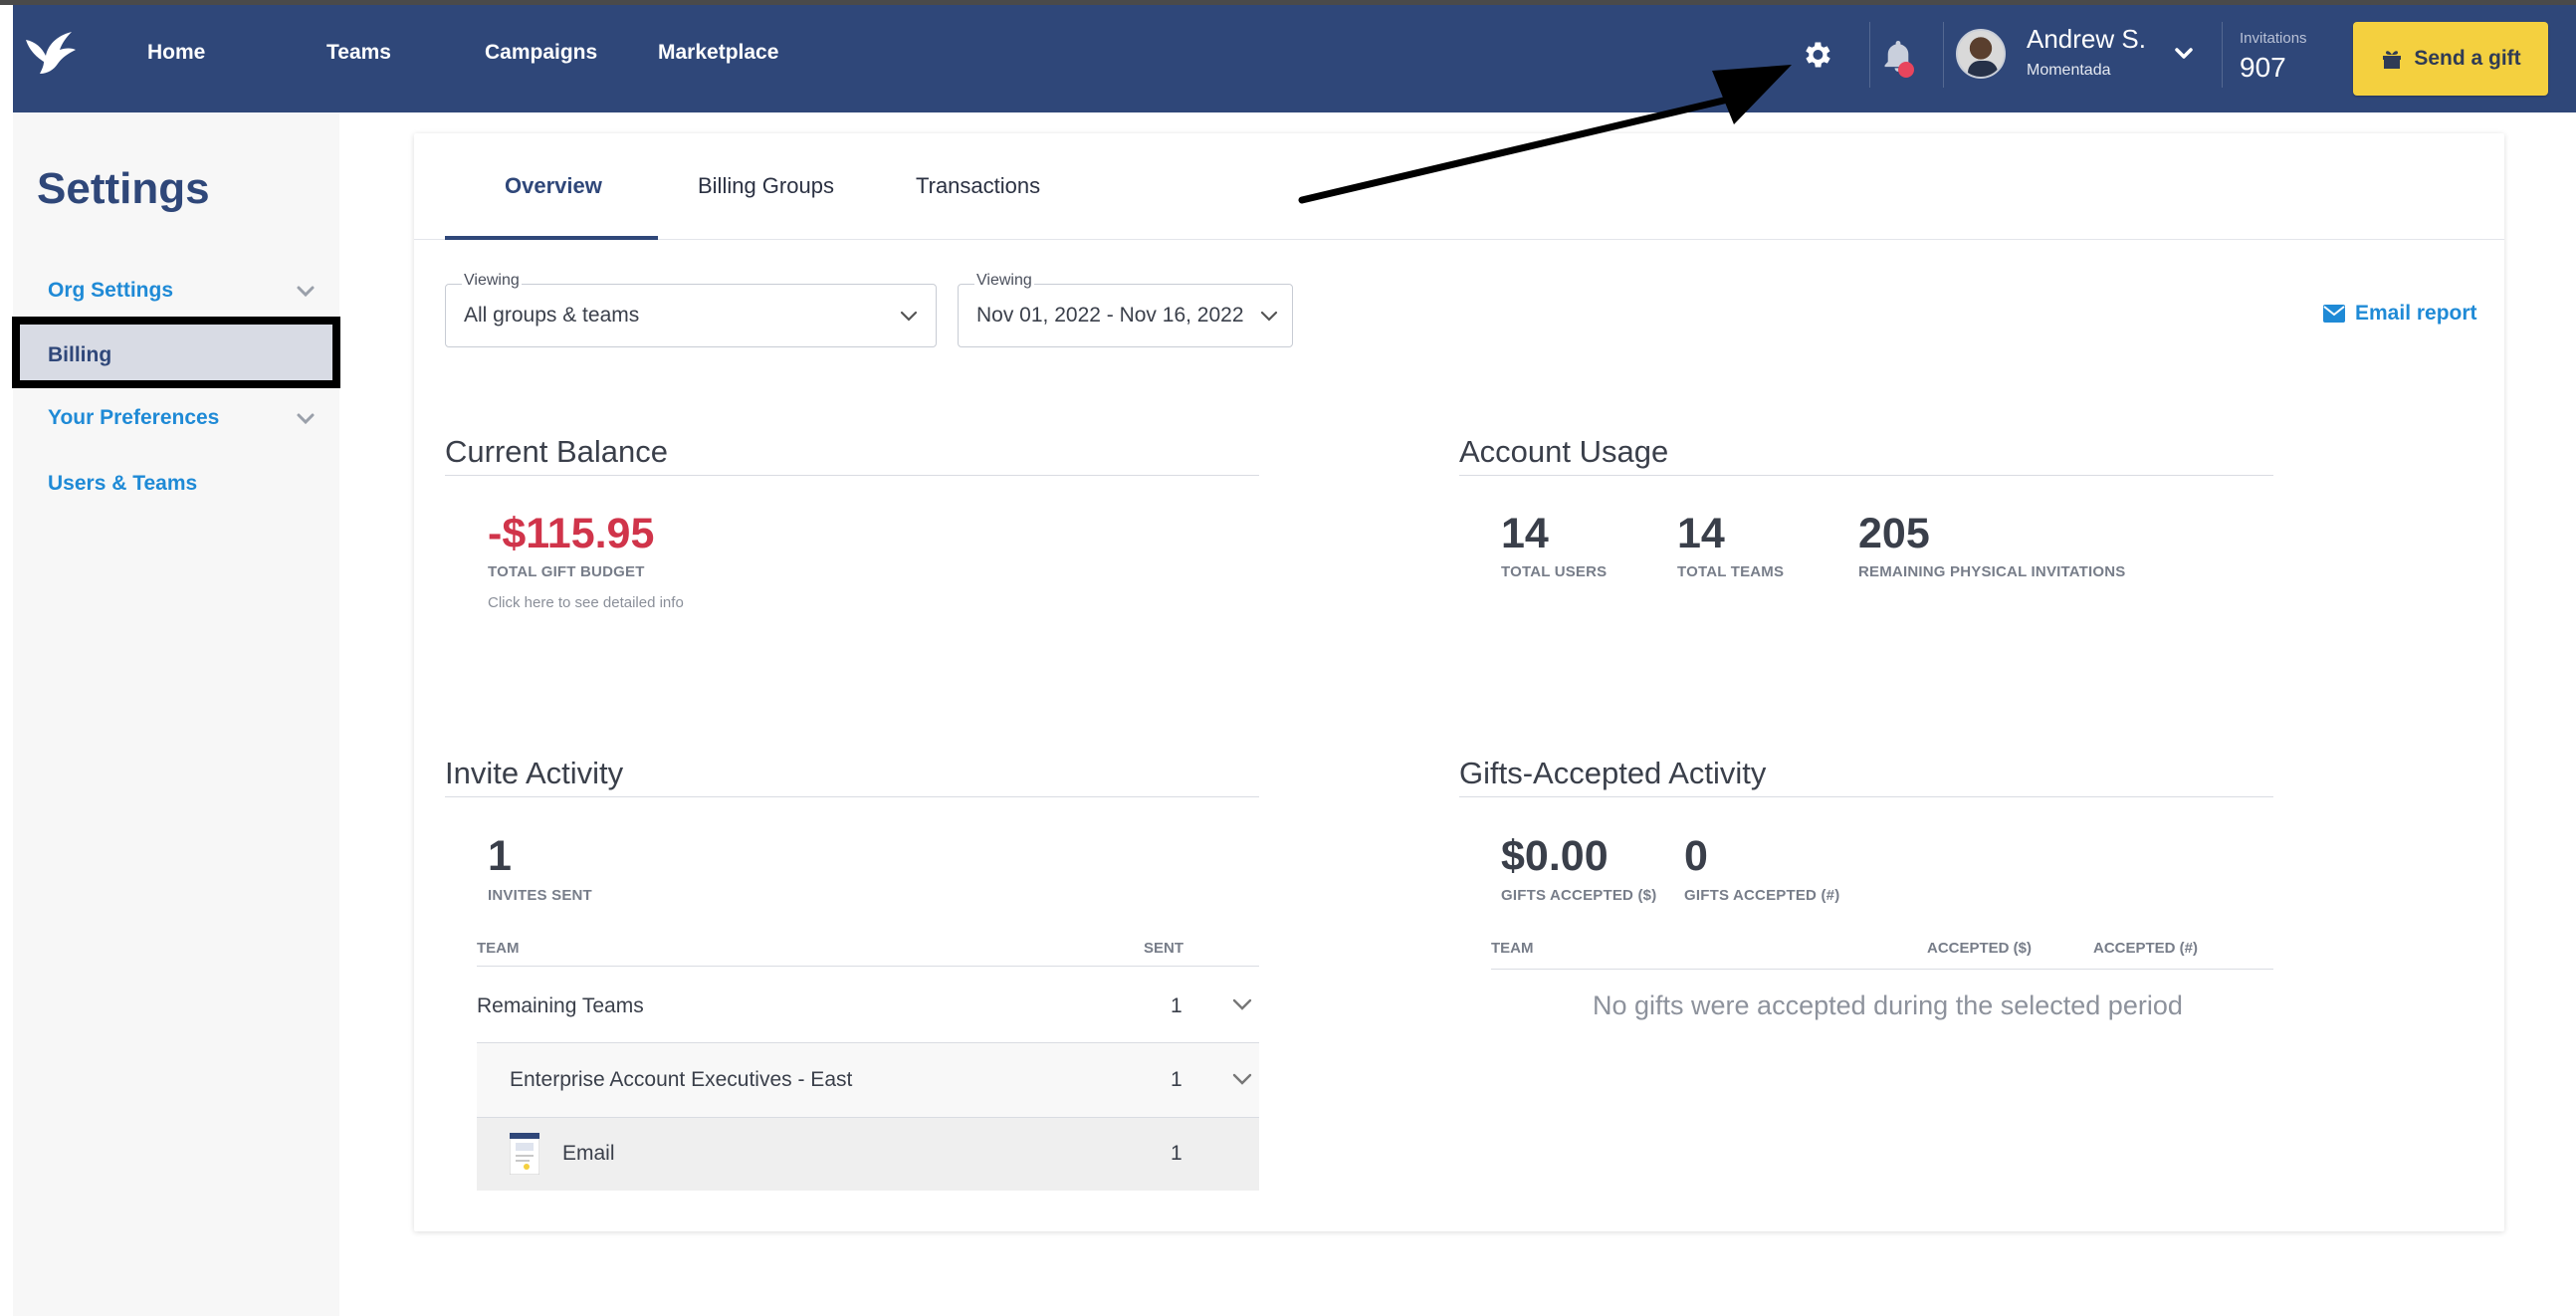 The height and width of the screenshot is (1316, 2576). Describe the element at coordinates (681, 1079) in the screenshot. I see `team-name: Enterprise Account Executives - East` at that location.